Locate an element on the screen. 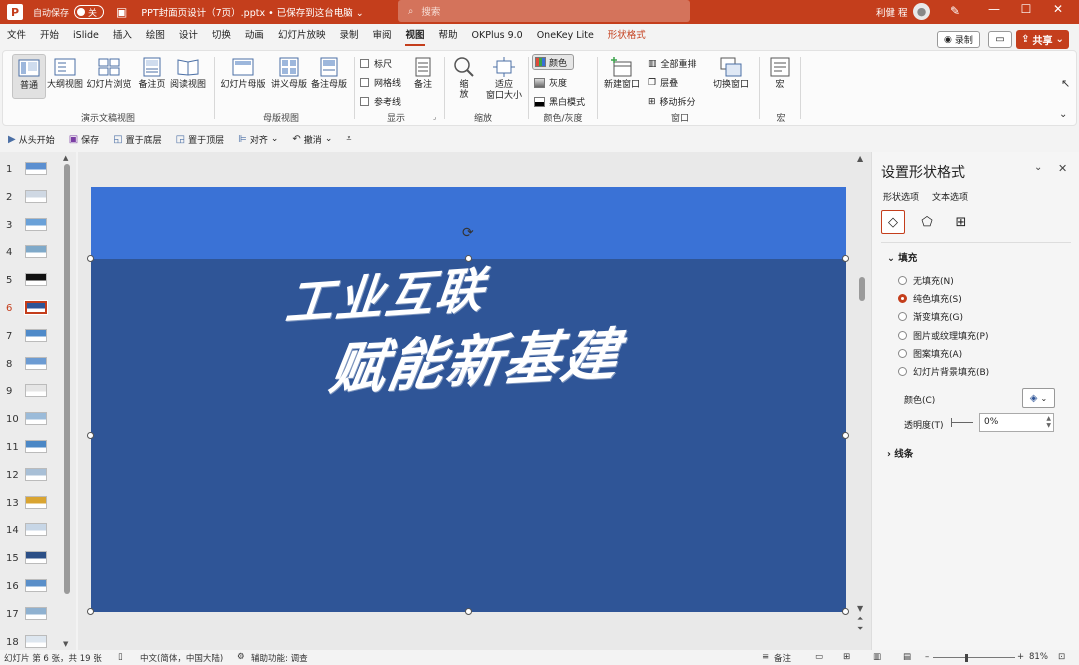 This screenshot has width=1079, height=665. slide-thumbnail: 3 is located at coordinates (35, 227).